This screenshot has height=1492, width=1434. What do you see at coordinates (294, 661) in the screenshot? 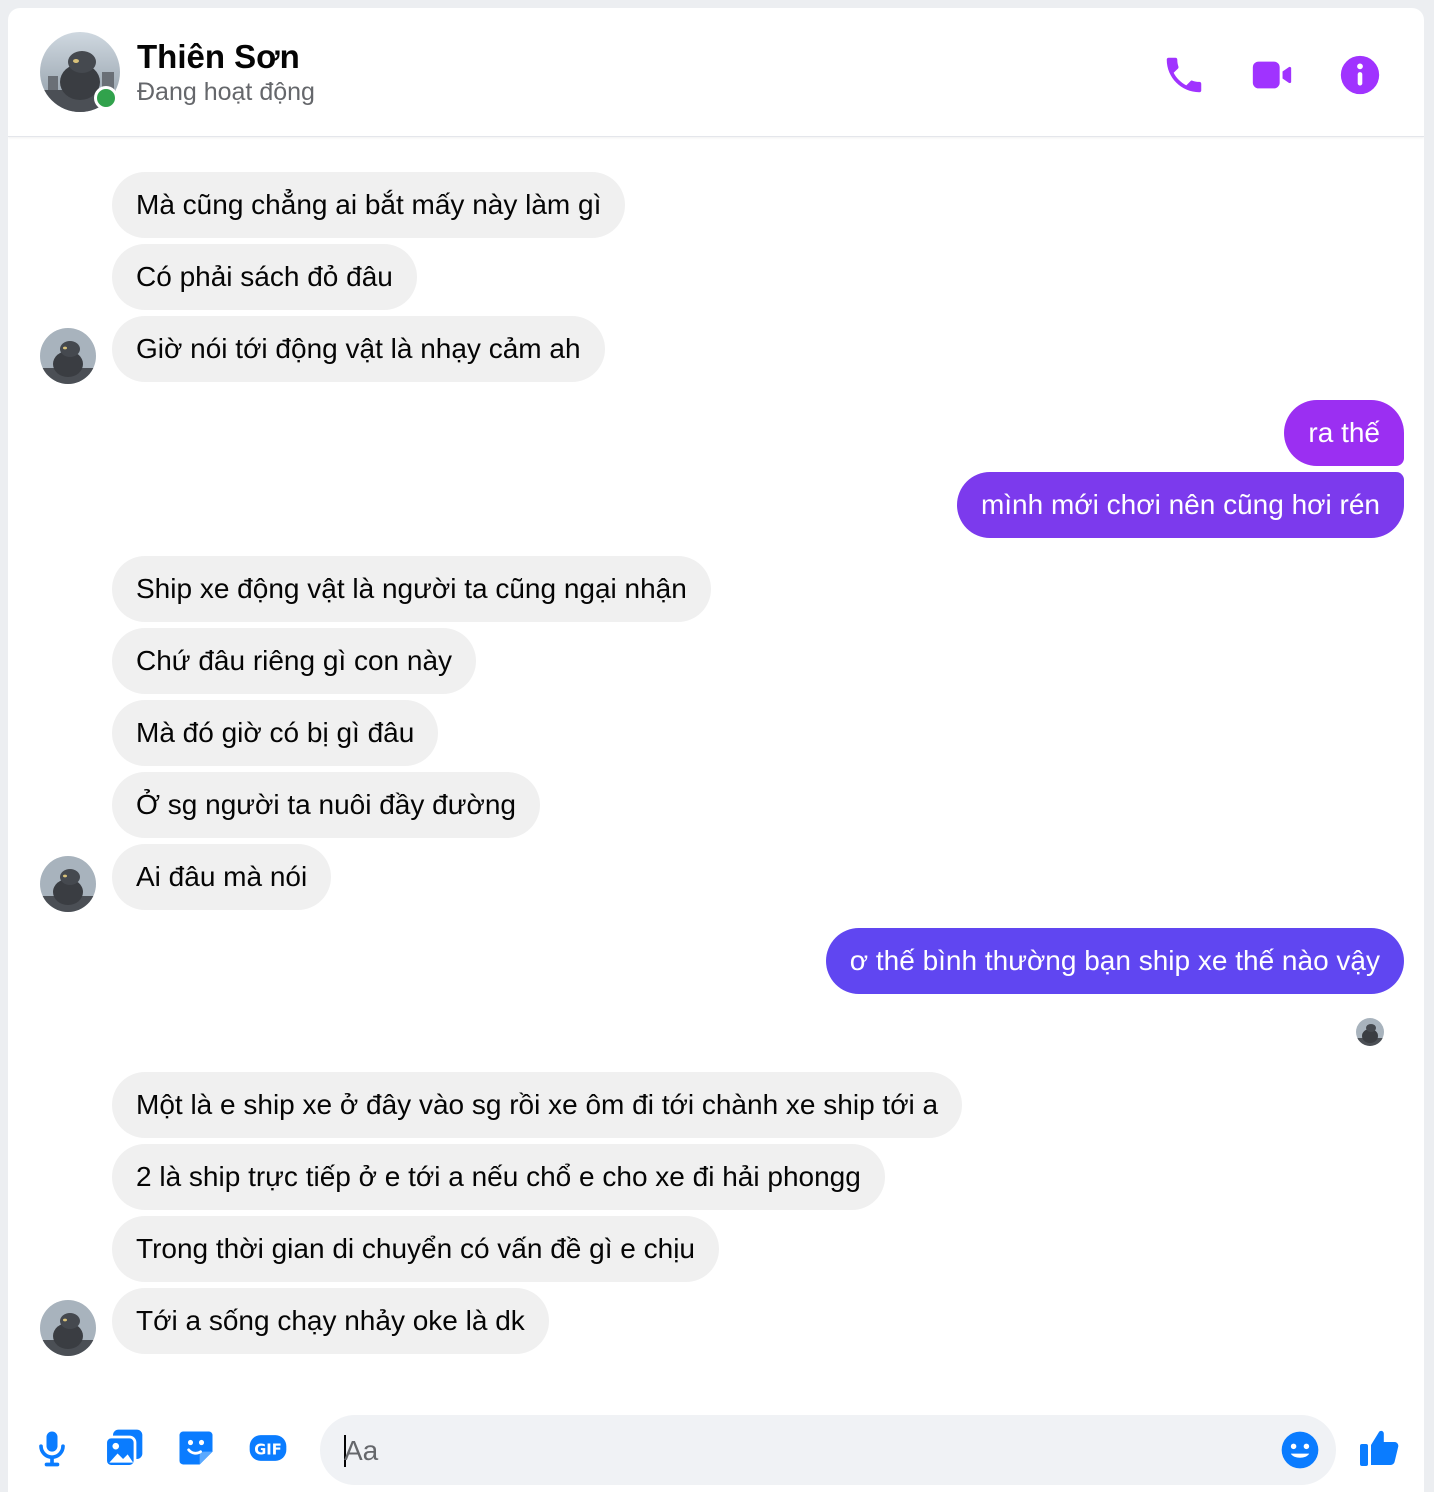
I see `message-bubble-incoming: Chứ đâu riêng gì con này` at bounding box center [294, 661].